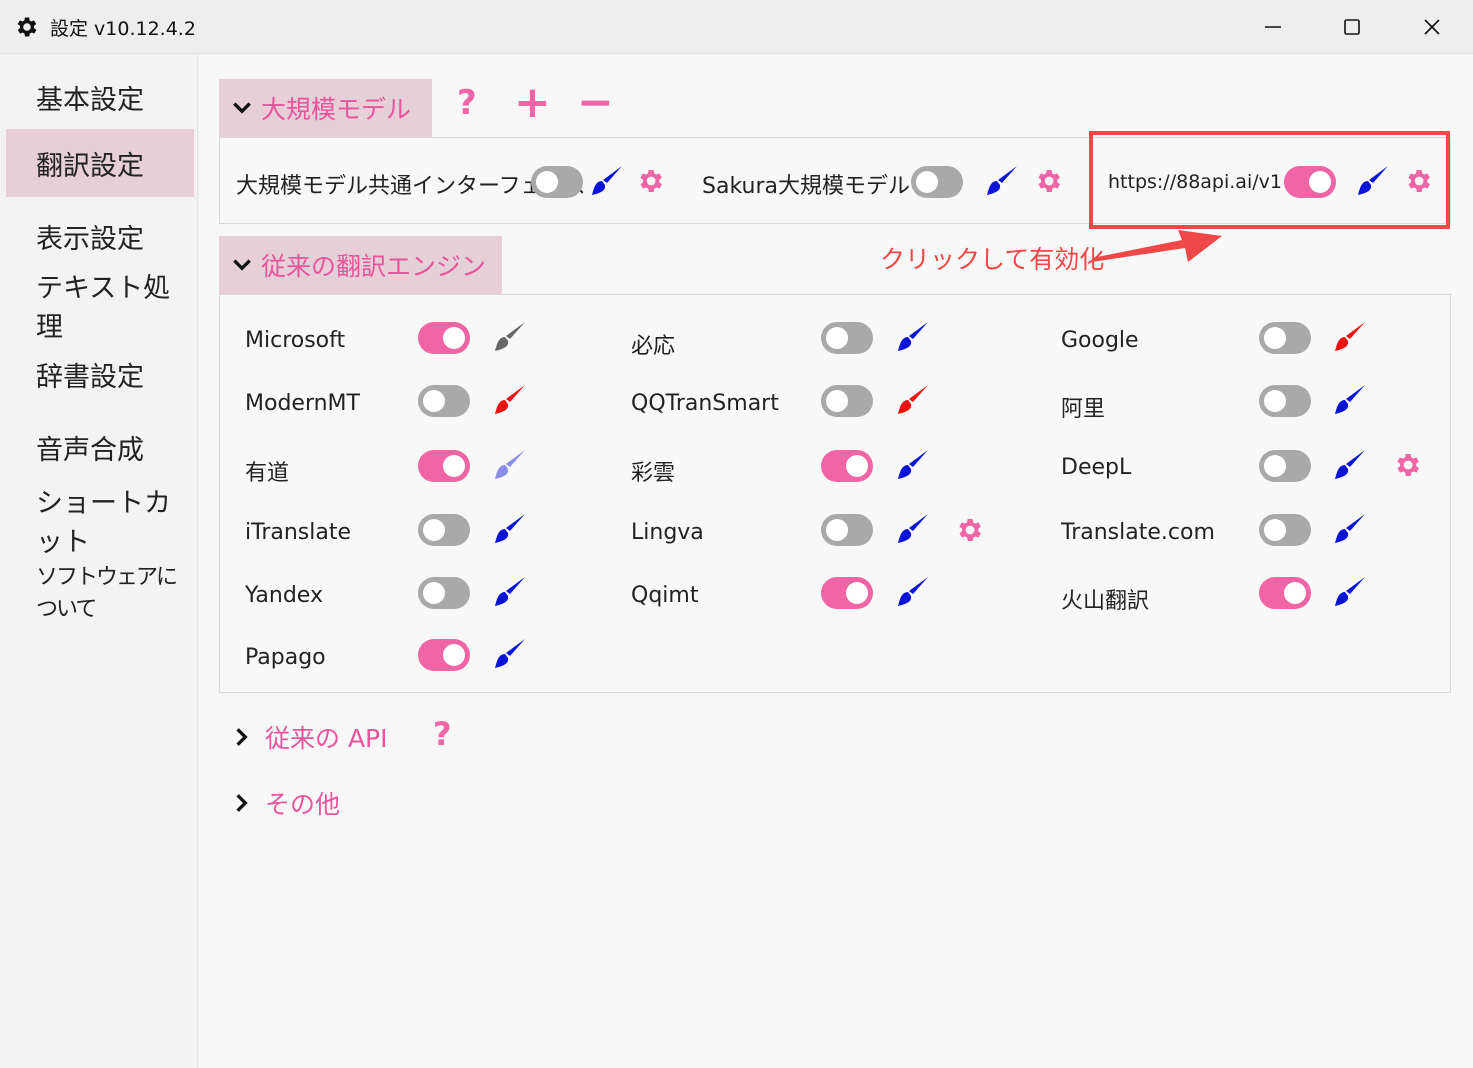 The height and width of the screenshot is (1068, 1473). I want to click on section-header-llm: 大規模モデル, so click(325, 108).